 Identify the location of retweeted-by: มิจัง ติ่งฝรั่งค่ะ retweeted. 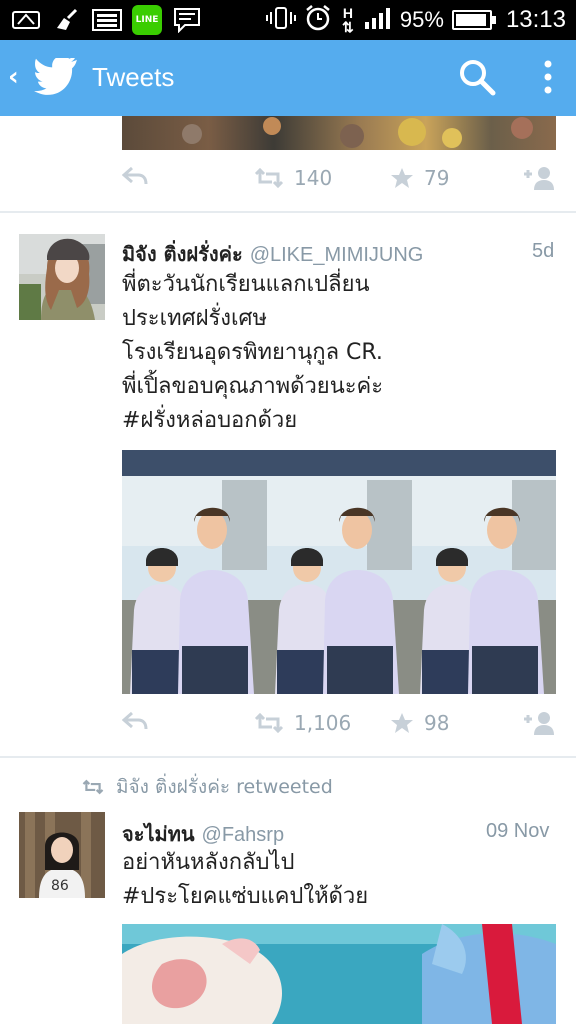
(207, 787).